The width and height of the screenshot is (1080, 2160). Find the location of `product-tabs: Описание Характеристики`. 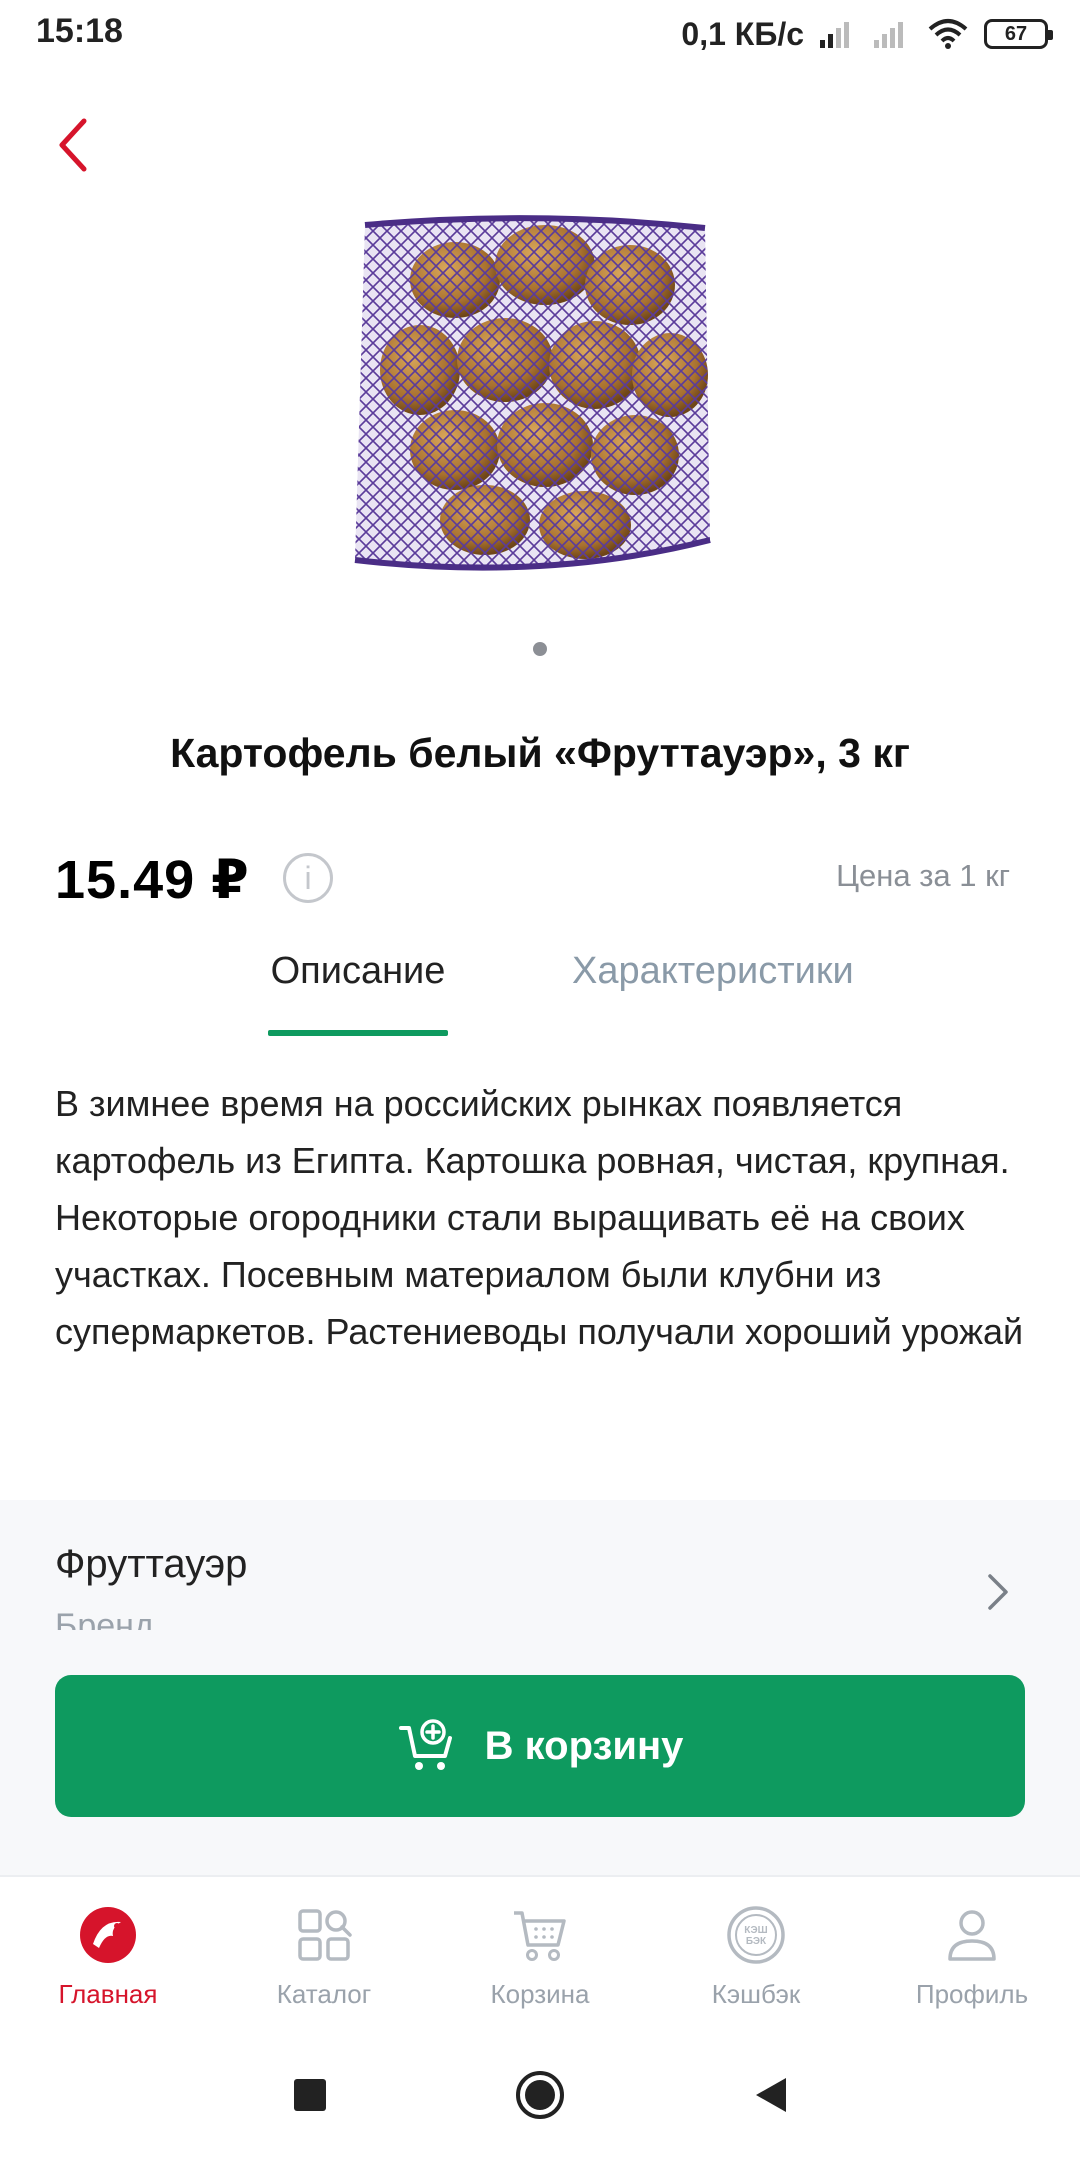

product-tabs: Описание Характеристики is located at coordinates (540, 994).